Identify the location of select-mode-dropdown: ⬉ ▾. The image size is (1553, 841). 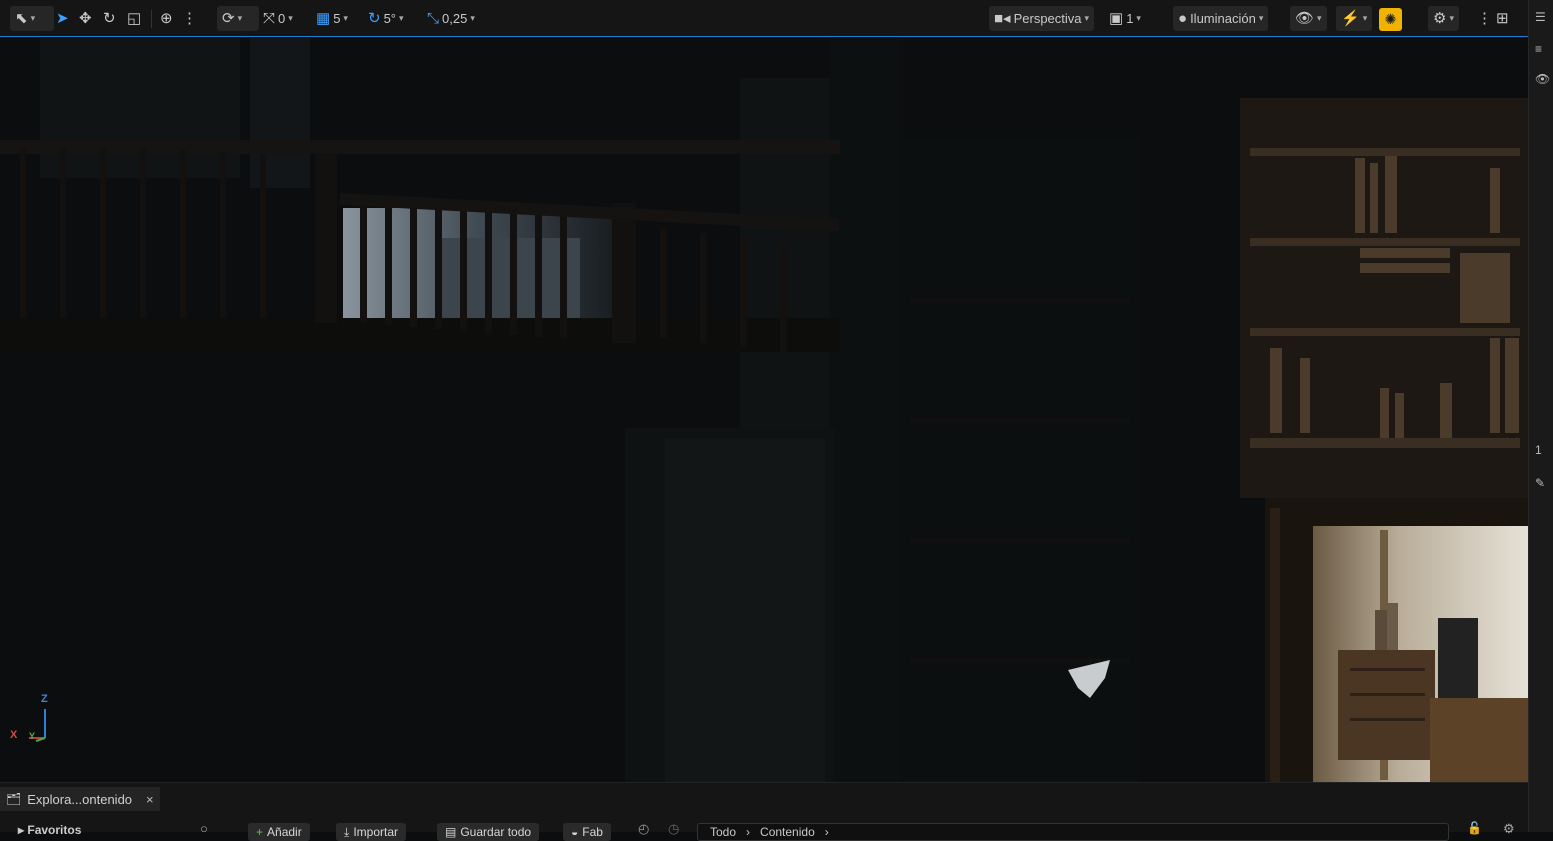
(32, 18).